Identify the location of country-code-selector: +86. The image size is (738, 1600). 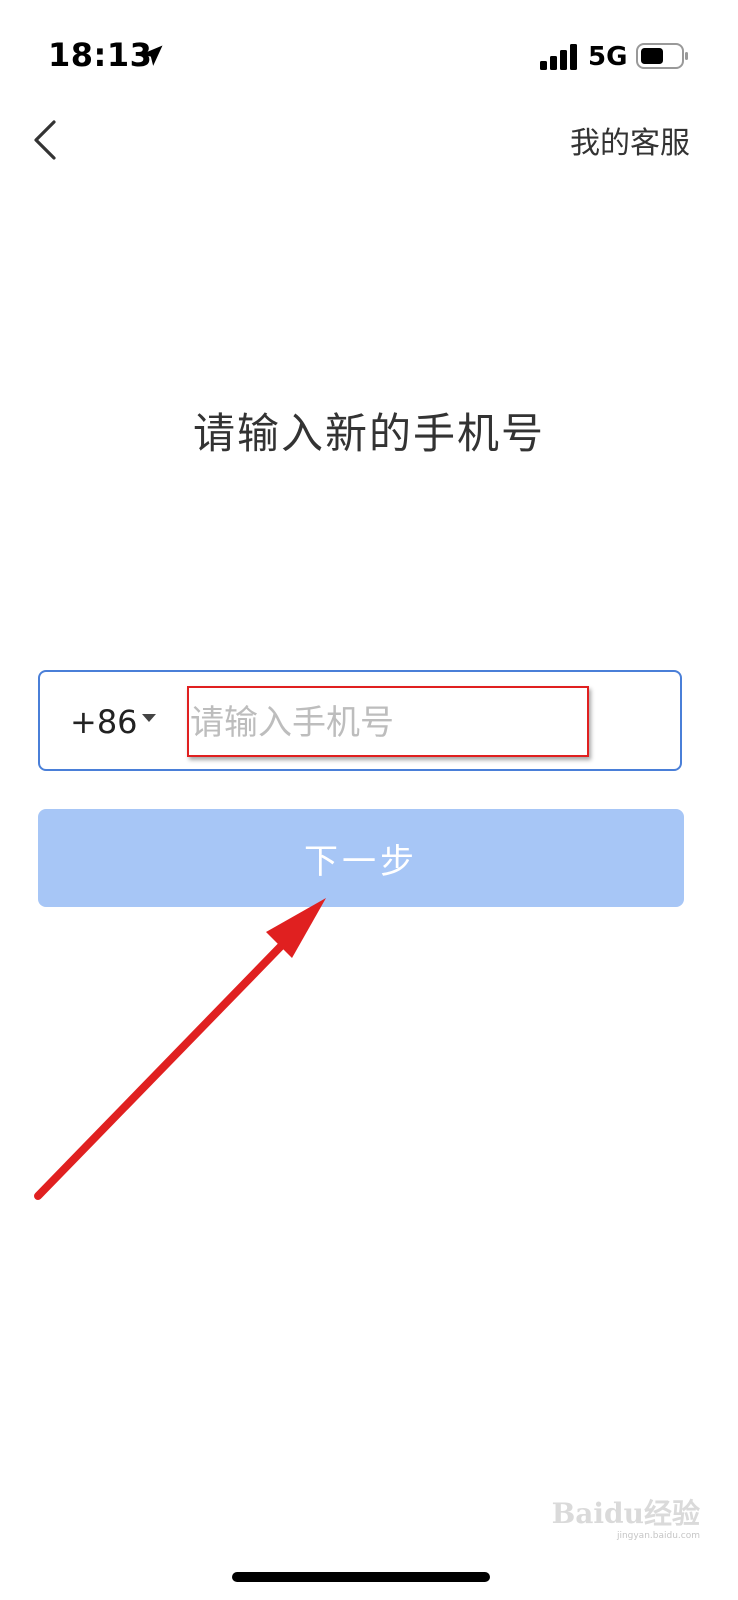
(113, 722).